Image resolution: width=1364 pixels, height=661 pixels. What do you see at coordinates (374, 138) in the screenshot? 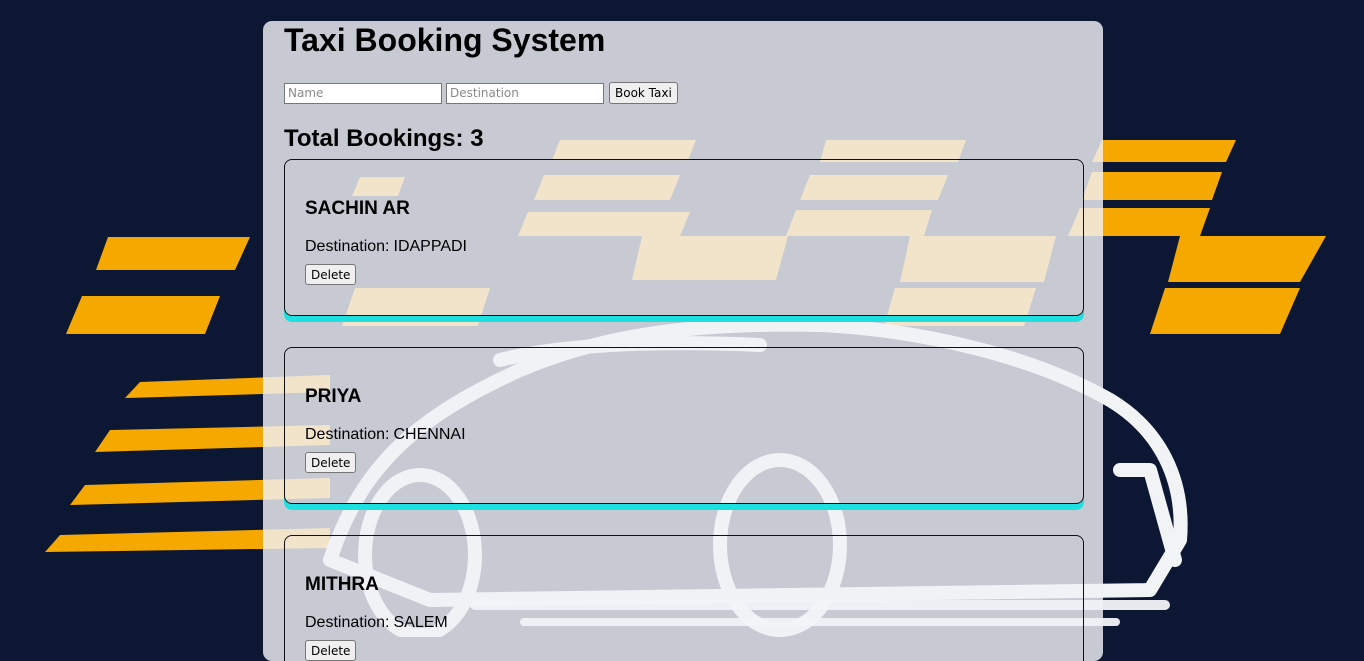
I see `total-bookings-label: Total Bookings:` at bounding box center [374, 138].